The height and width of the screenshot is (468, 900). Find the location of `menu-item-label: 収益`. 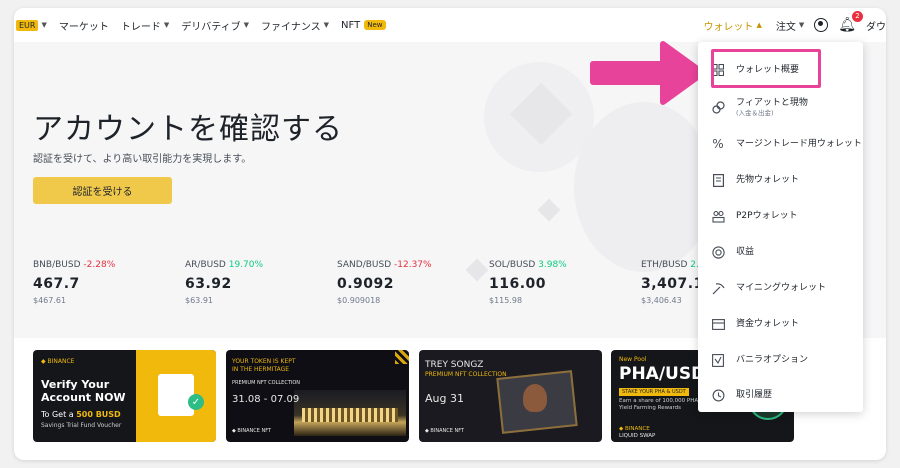

menu-item-label: 収益 is located at coordinates (745, 251).